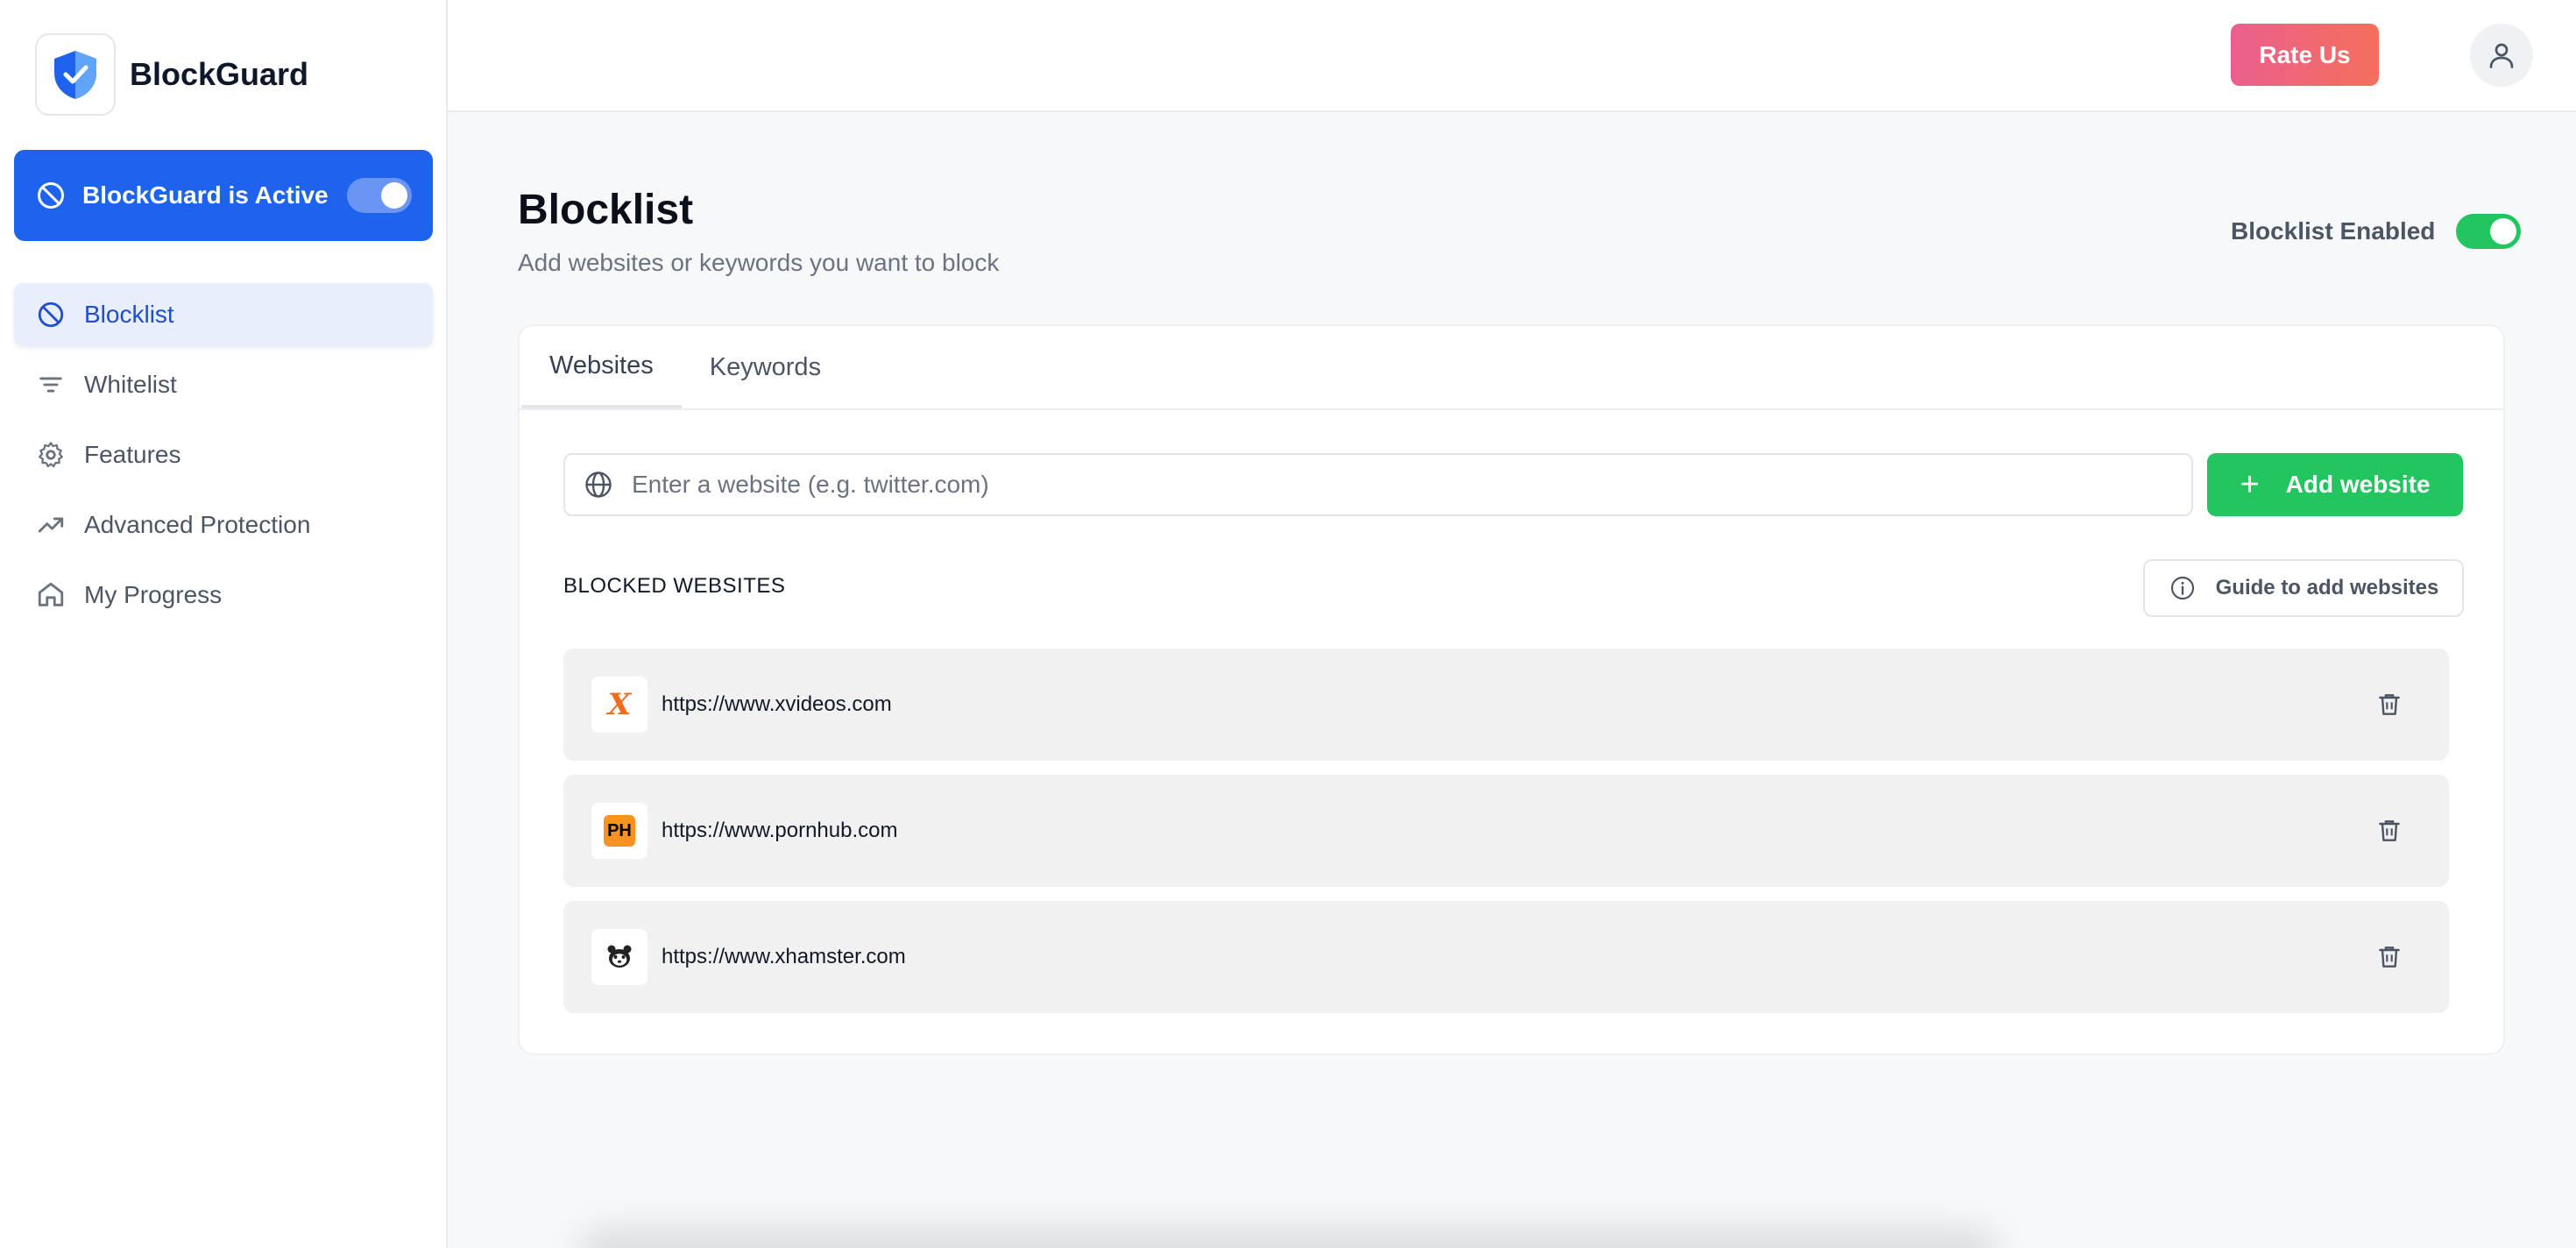 Image resolution: width=2576 pixels, height=1248 pixels. I want to click on list-item: X https://www.xvideos.com, so click(1506, 705).